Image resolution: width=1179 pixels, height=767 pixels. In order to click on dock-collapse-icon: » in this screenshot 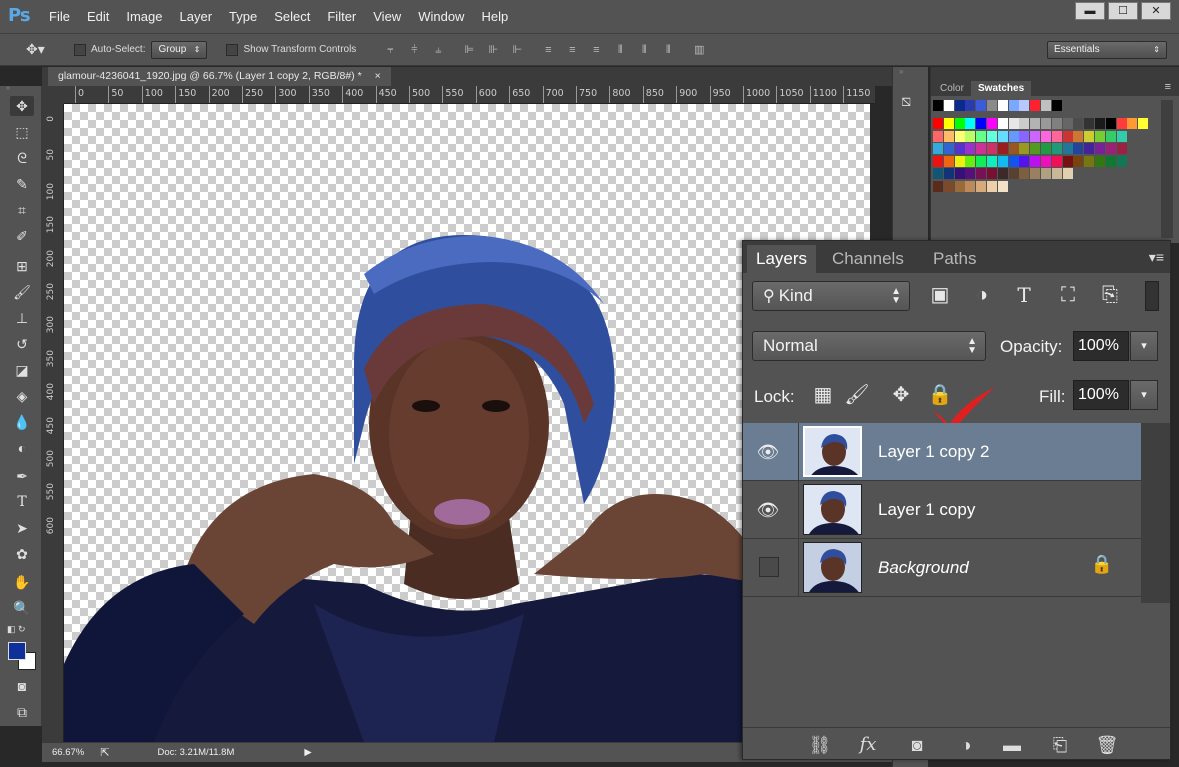, I will do `click(901, 71)`.